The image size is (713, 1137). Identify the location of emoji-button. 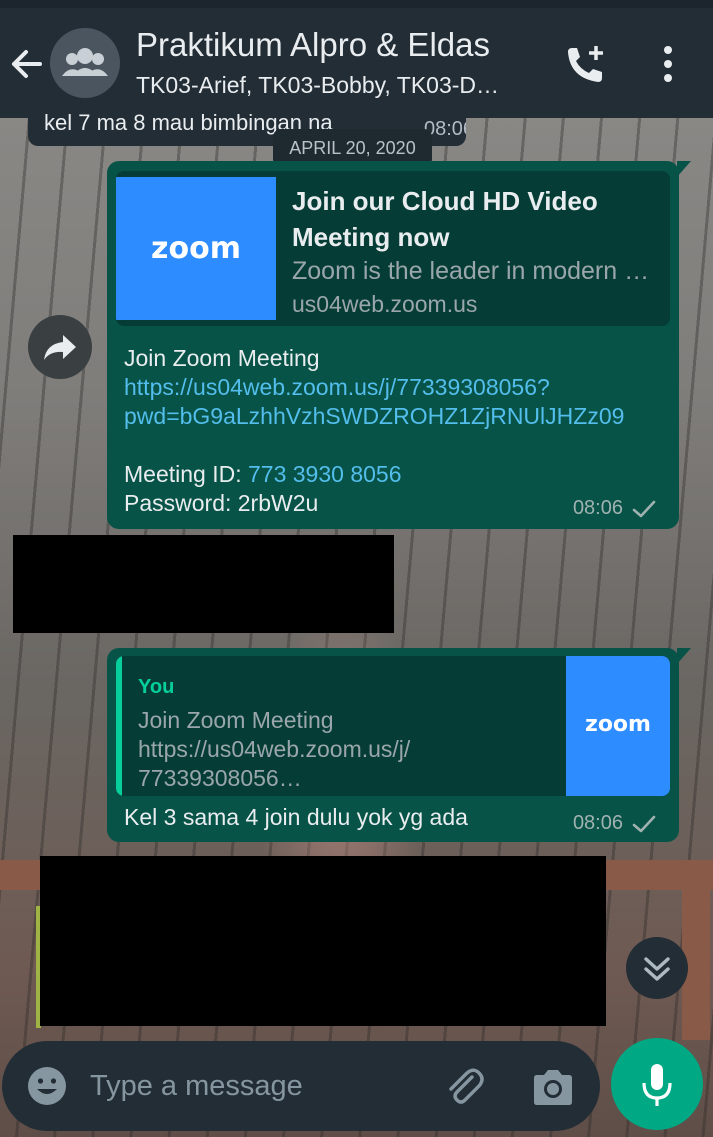
(47, 1086).